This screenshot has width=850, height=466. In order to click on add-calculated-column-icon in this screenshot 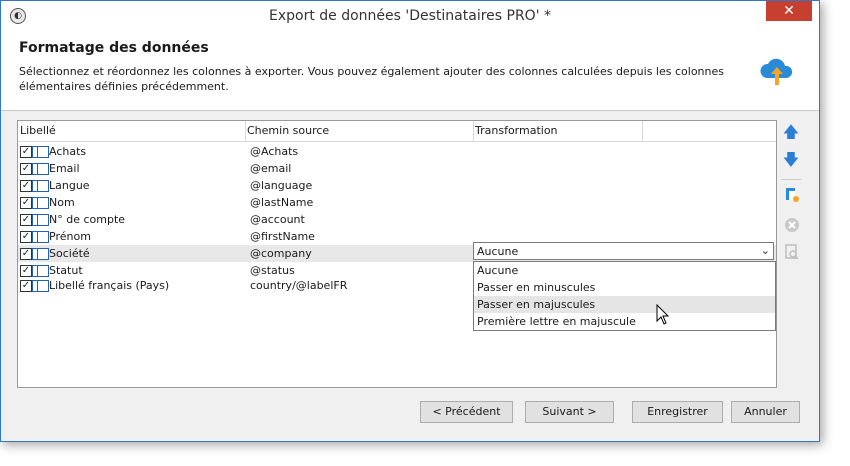, I will do `click(792, 195)`.